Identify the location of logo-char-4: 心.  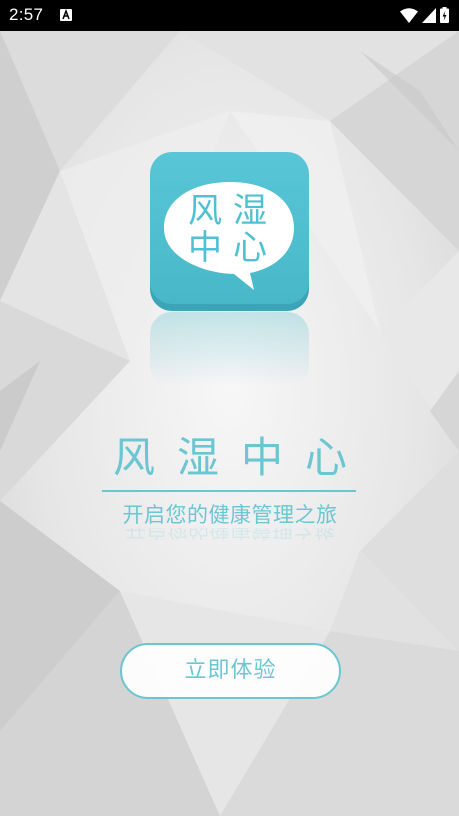
(250, 248).